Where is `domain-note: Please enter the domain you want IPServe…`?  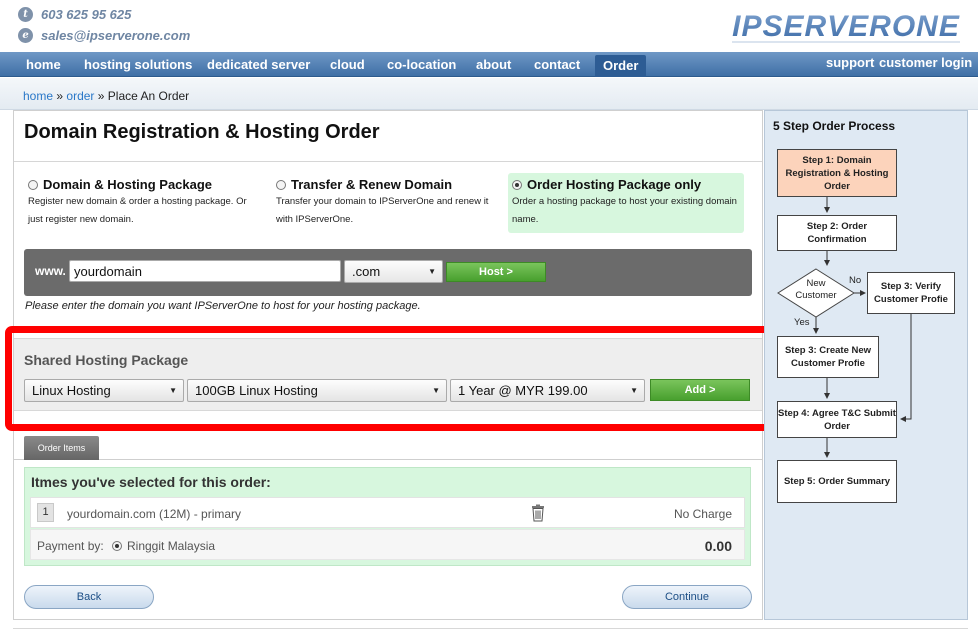 domain-note: Please enter the domain you want IPServe… is located at coordinates (223, 306).